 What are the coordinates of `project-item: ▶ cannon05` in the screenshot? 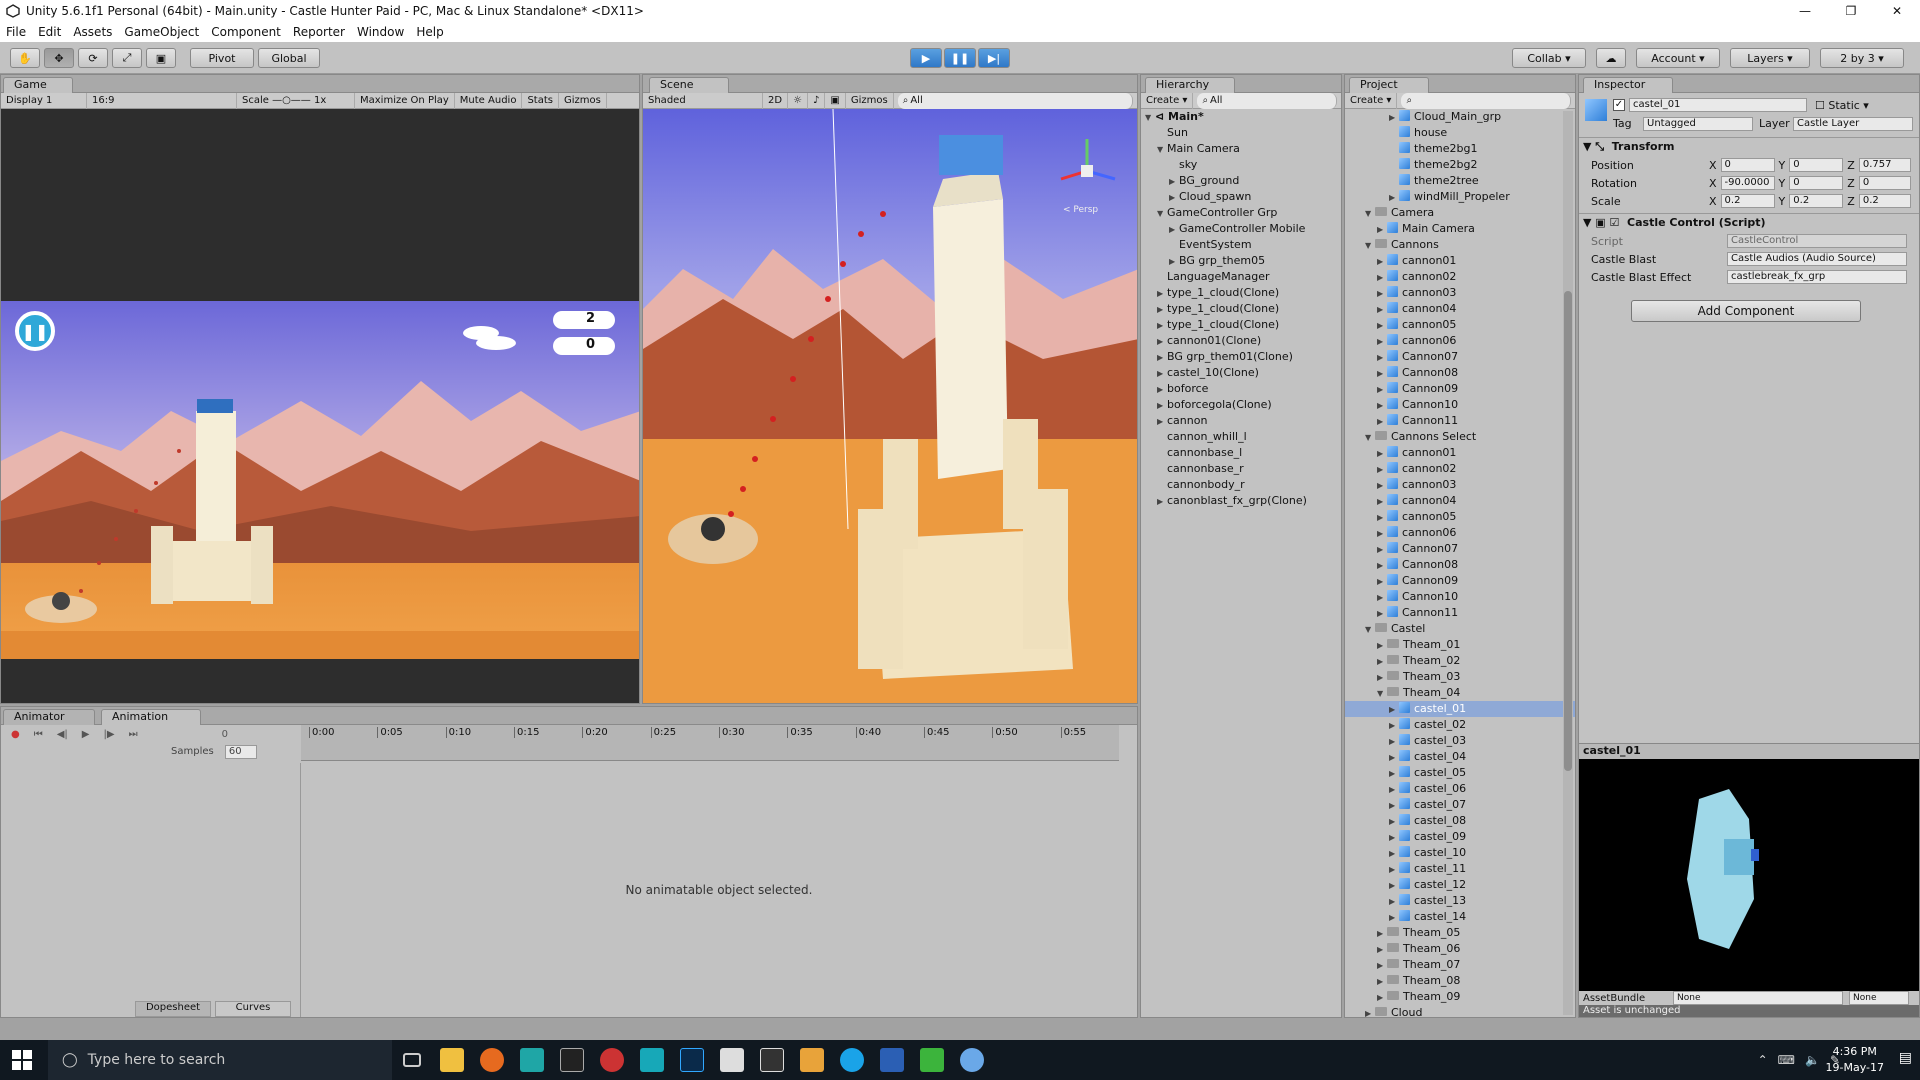 It's located at (1460, 325).